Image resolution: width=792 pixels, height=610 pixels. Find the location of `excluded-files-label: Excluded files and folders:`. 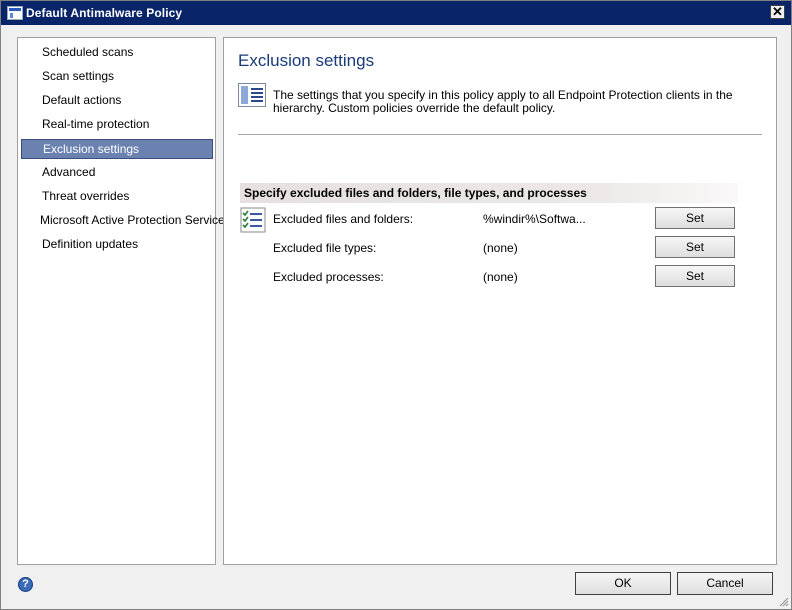

excluded-files-label: Excluded files and folders: is located at coordinates (343, 219).